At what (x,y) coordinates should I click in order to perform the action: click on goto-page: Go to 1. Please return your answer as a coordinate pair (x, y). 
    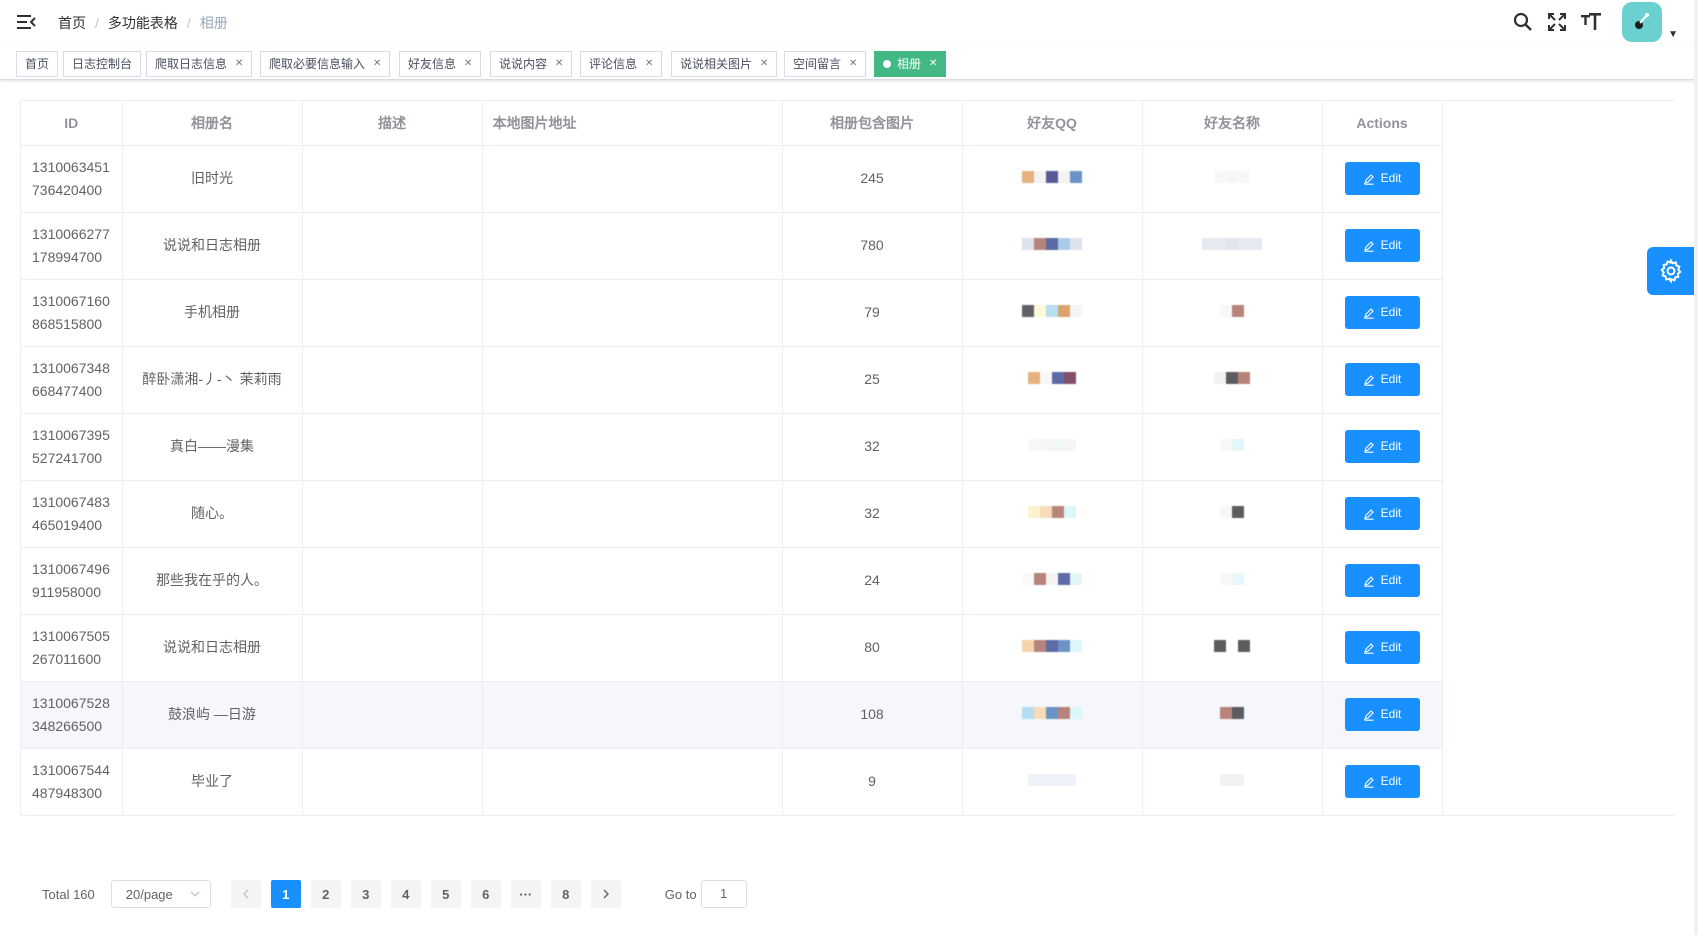
    Looking at the image, I should click on (706, 894).